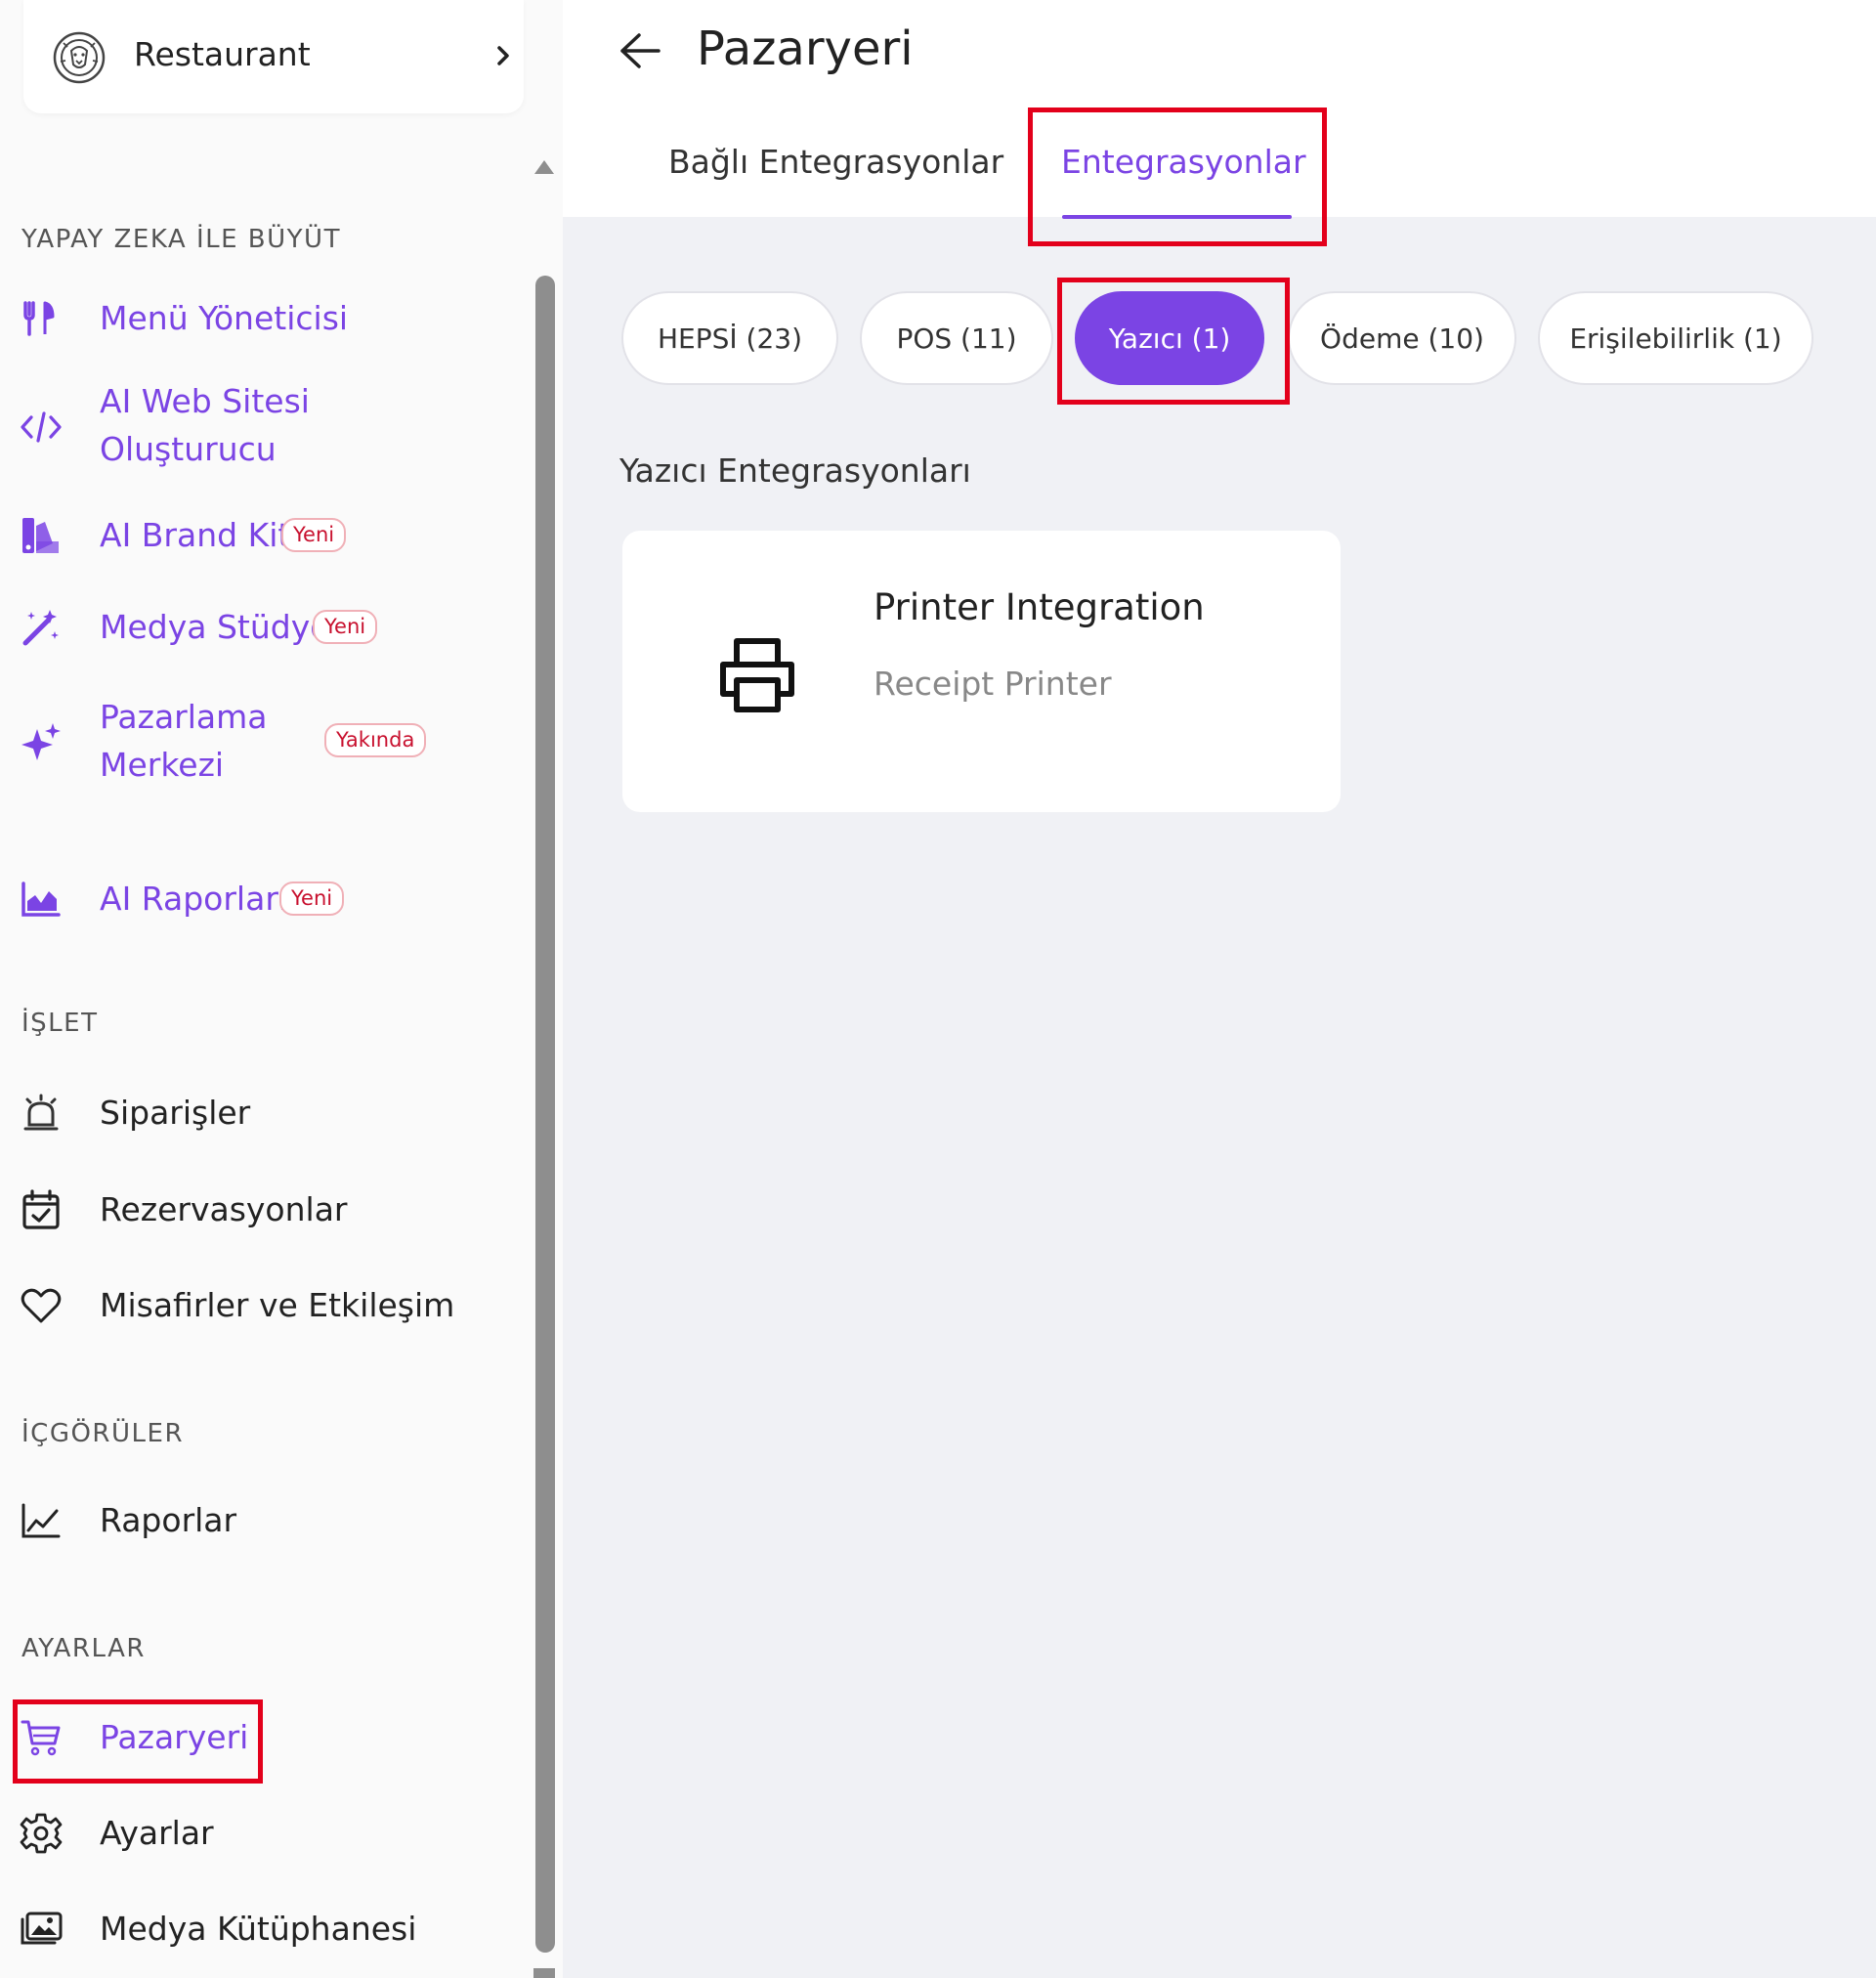  I want to click on sidebar-item-media-studio: Medya Stüdyo Yeni, so click(262, 627).